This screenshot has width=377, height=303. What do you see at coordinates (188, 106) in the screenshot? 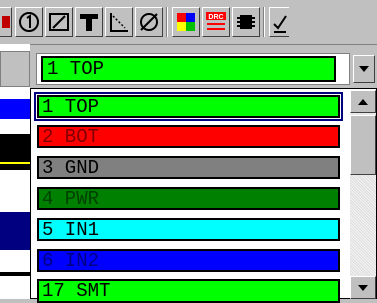
I see `layer-item-top: 1 TOP` at bounding box center [188, 106].